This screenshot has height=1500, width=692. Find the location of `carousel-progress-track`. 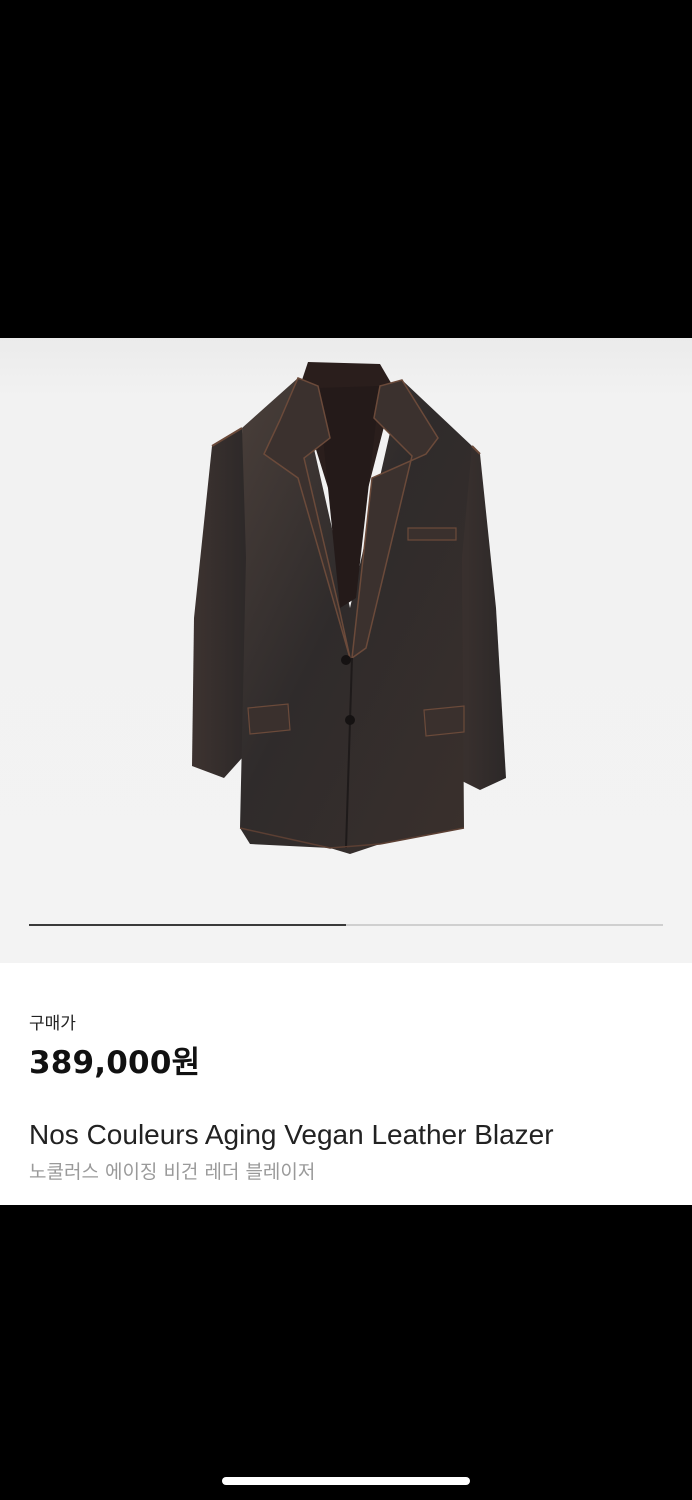

carousel-progress-track is located at coordinates (346, 925).